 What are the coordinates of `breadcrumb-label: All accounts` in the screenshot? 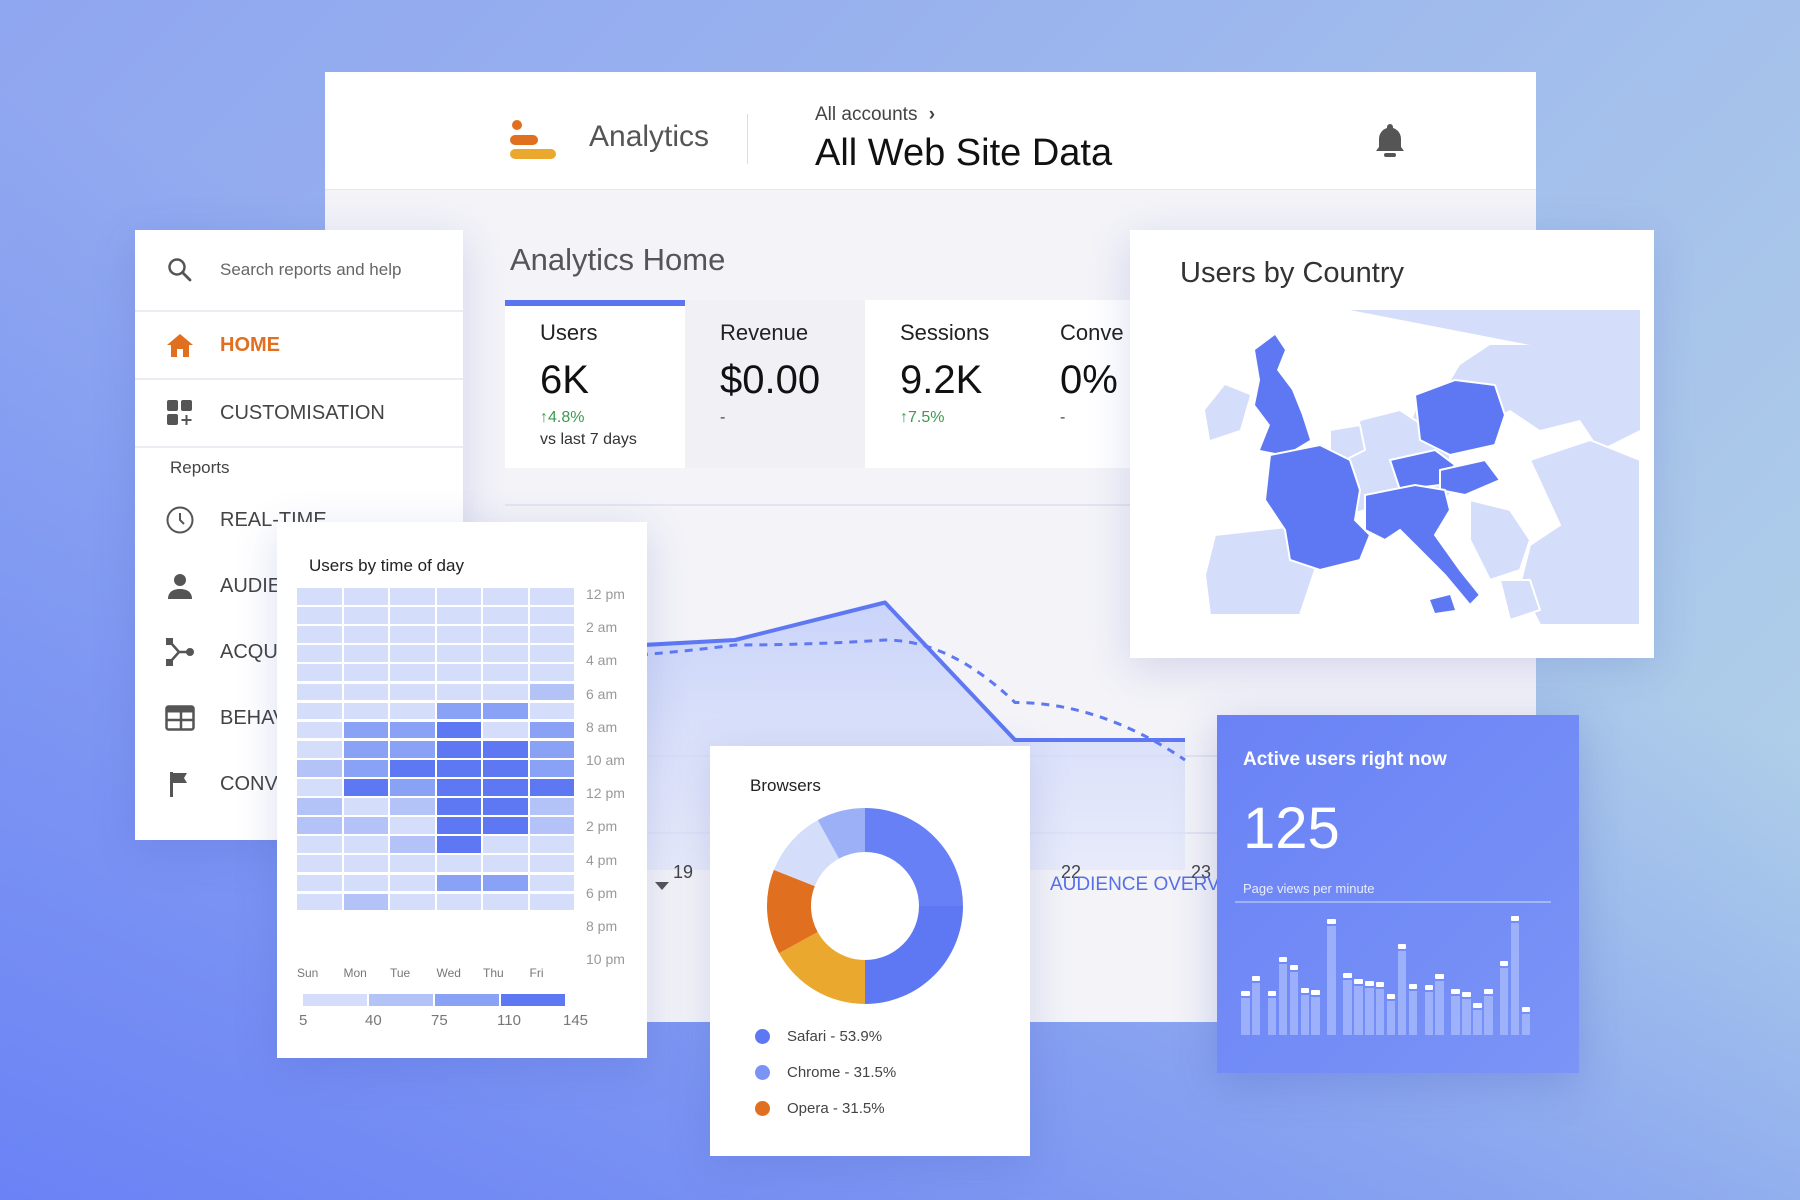 It's located at (866, 114).